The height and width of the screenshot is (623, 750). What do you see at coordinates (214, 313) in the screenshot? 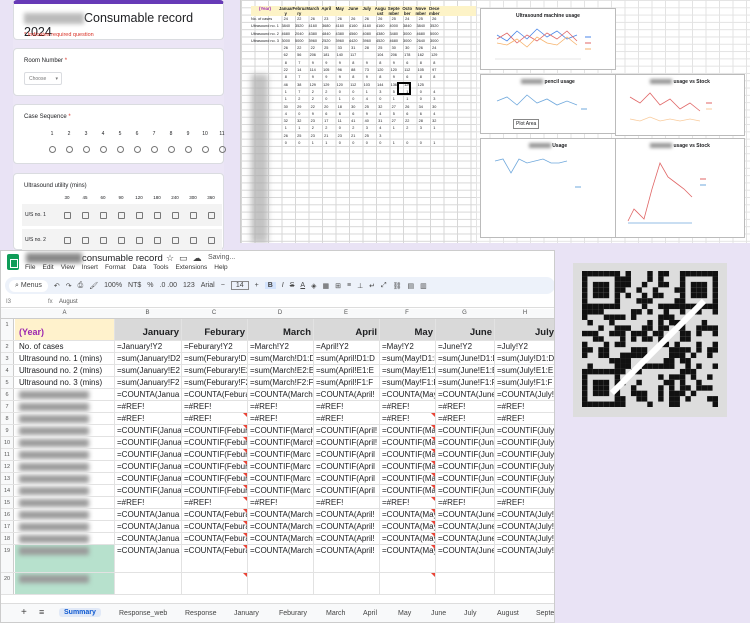
I see `column-header-c: C` at bounding box center [214, 313].